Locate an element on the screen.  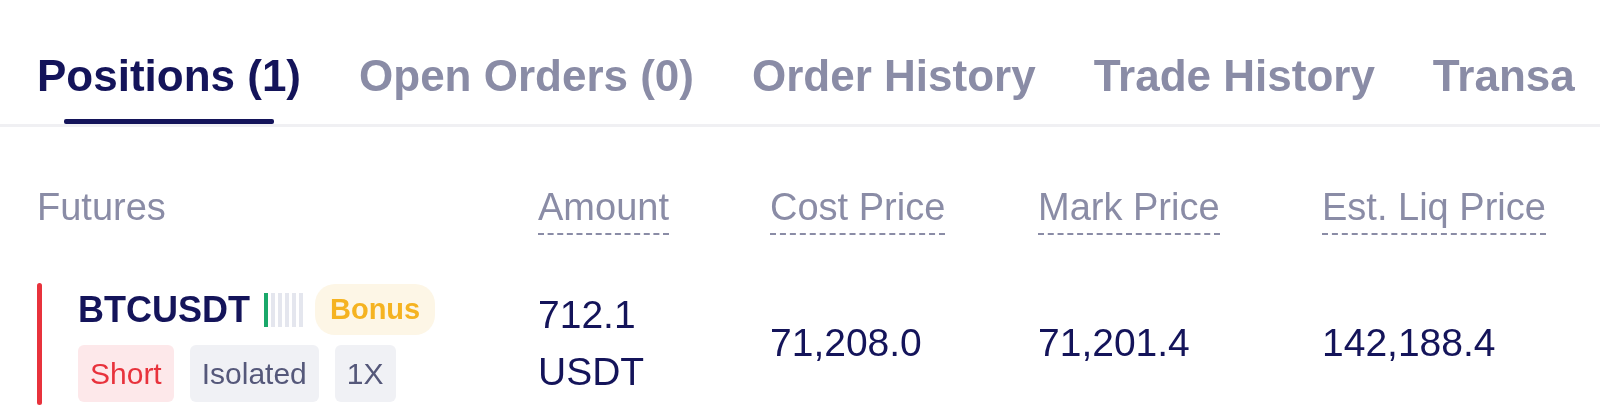
tab: Order History is located at coordinates (894, 62).